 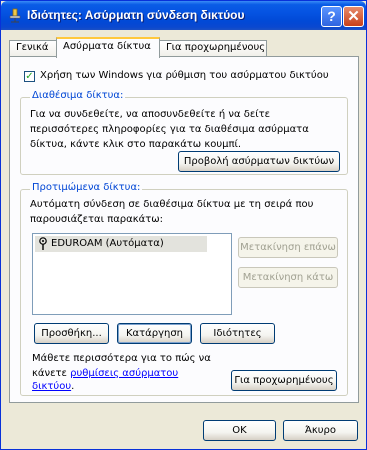 I want to click on list-item: EDUROAM (Αυτόματα), so click(x=121, y=244).